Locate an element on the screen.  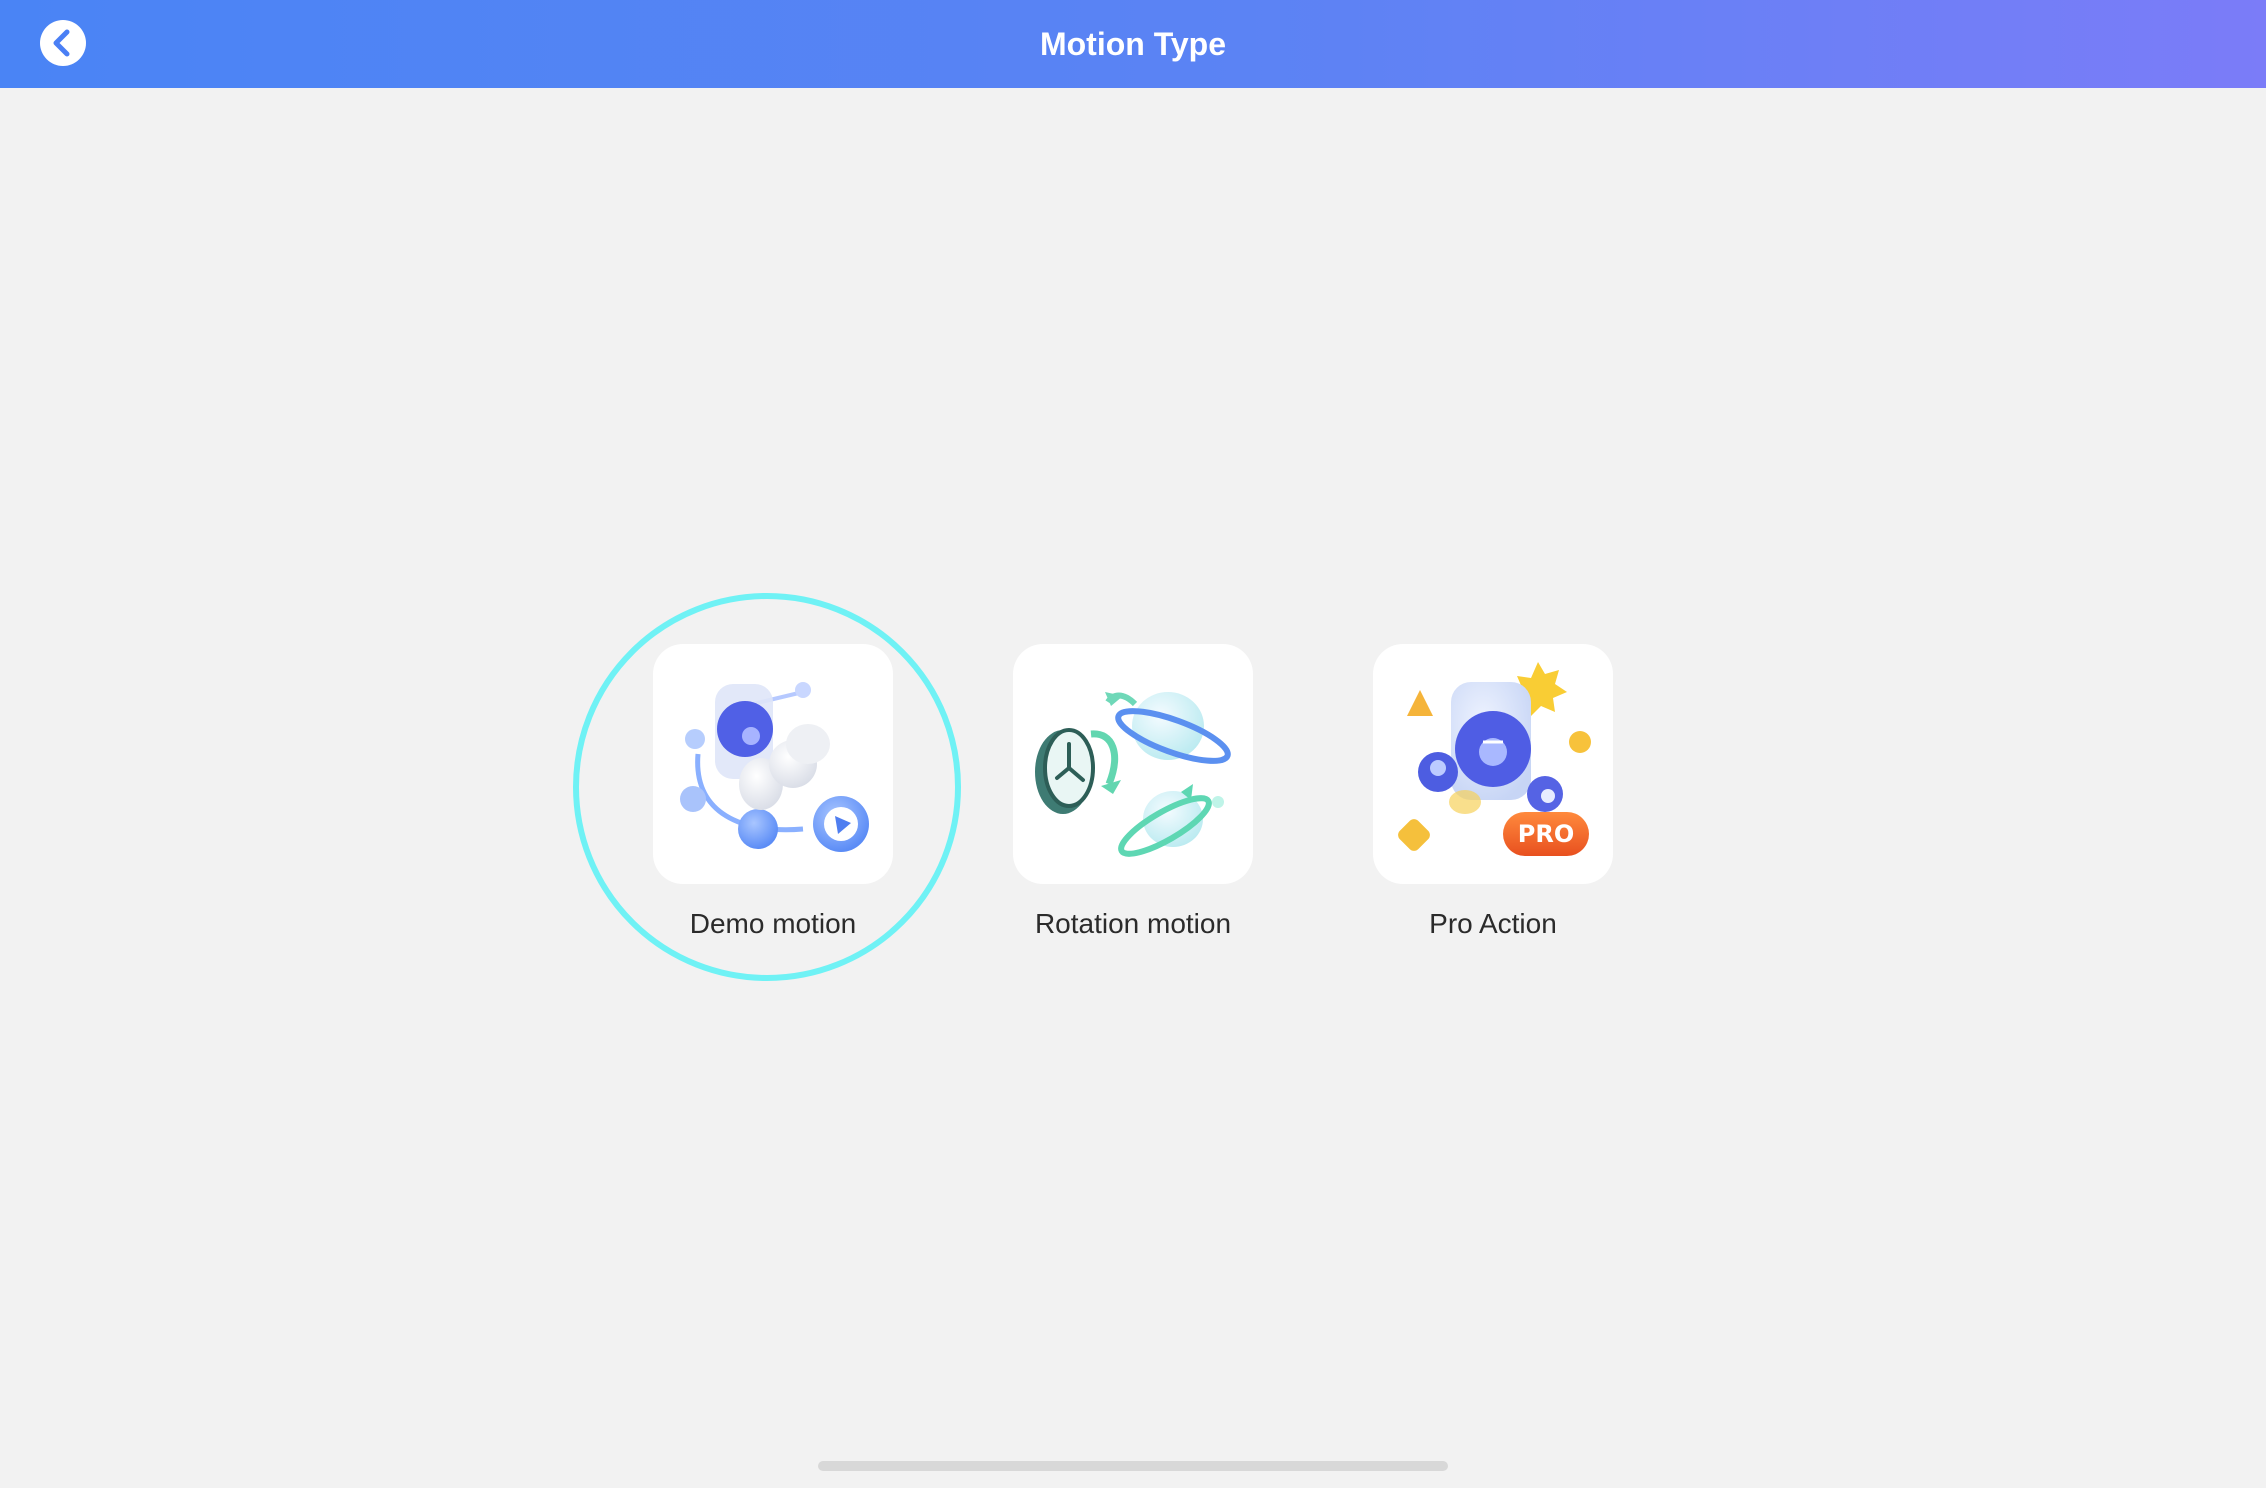
demo-motion-label: Demo motion is located at coordinates (773, 923).